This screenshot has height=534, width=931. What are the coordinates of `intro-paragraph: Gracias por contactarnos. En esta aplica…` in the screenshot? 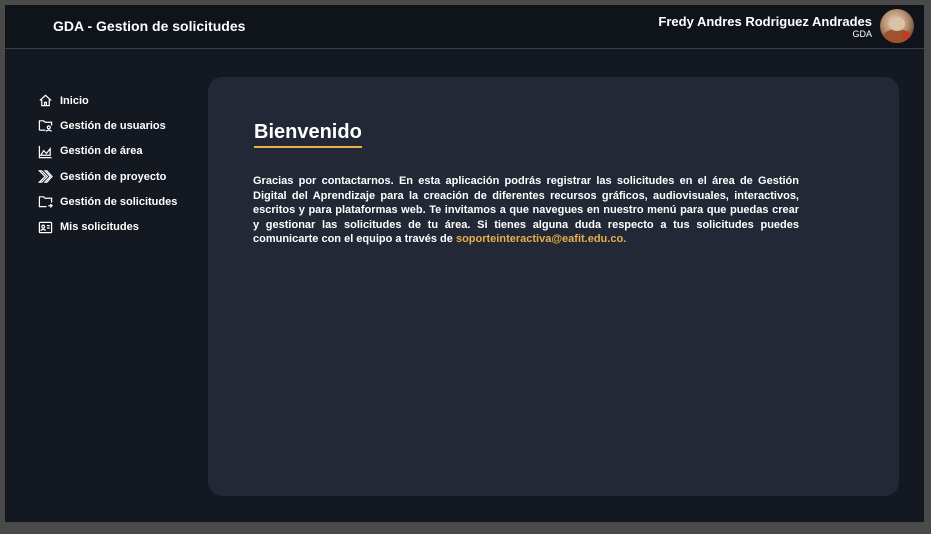 It's located at (526, 210).